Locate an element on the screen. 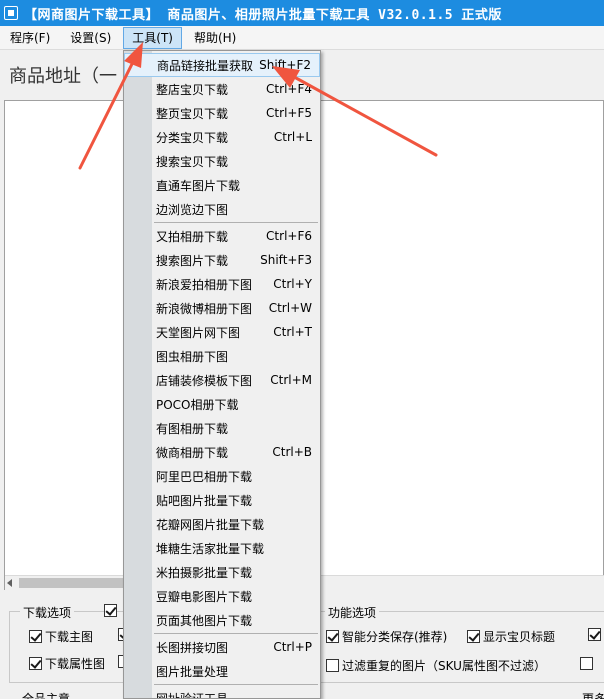 This screenshot has width=604, height=699. title-bar: 【网商图片下载工具】 商品图片、相册照片批量下载工具 V32.0.1.5 正式版 is located at coordinates (302, 13).